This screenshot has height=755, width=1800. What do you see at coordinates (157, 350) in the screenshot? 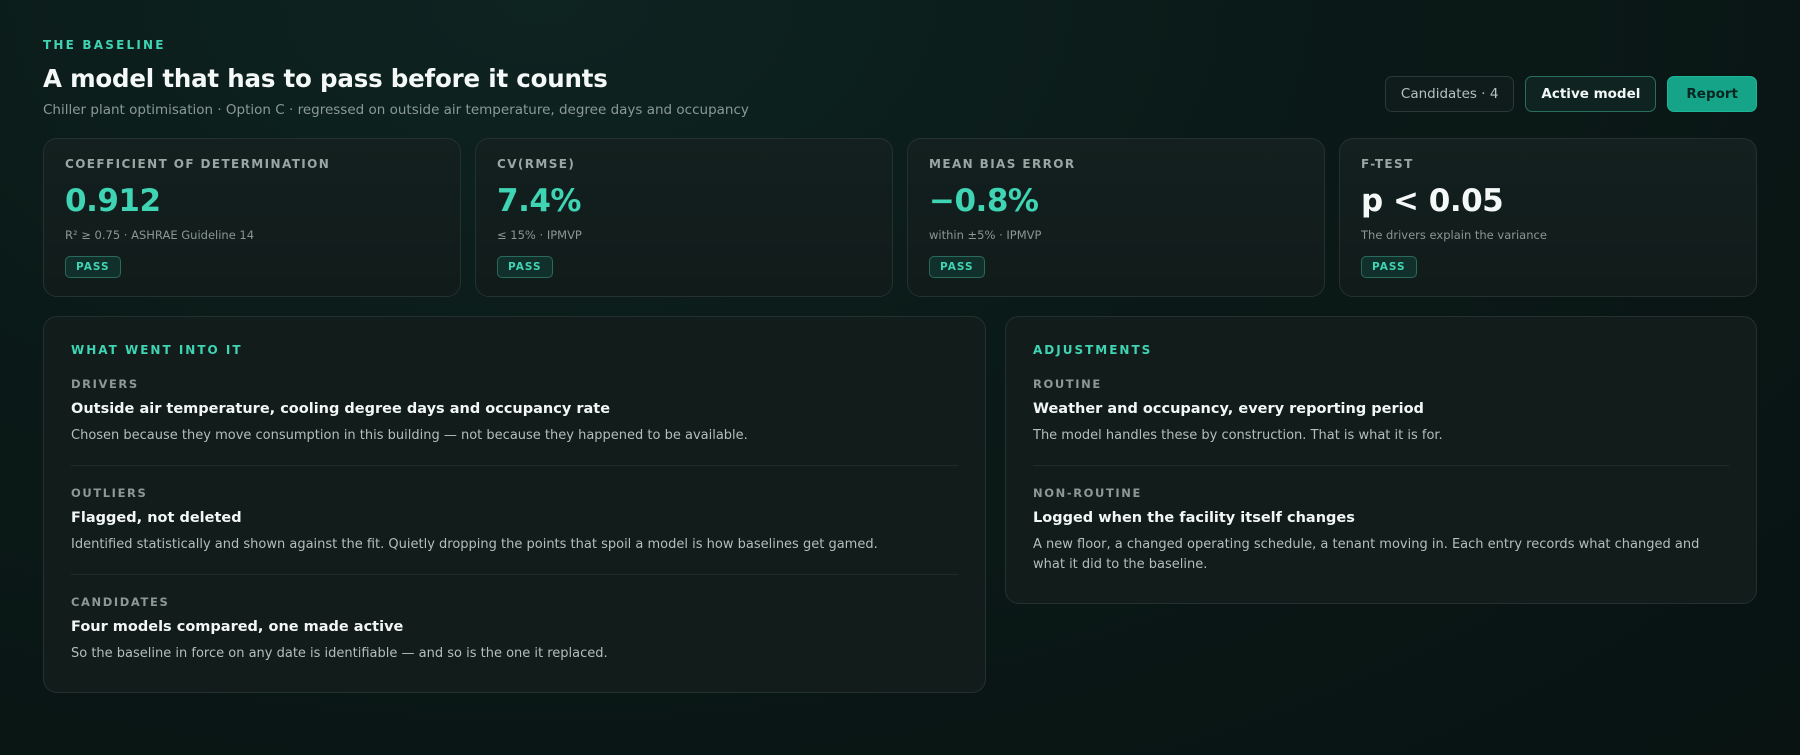
I see `panel-heading: WHAT WENT INTO IT` at bounding box center [157, 350].